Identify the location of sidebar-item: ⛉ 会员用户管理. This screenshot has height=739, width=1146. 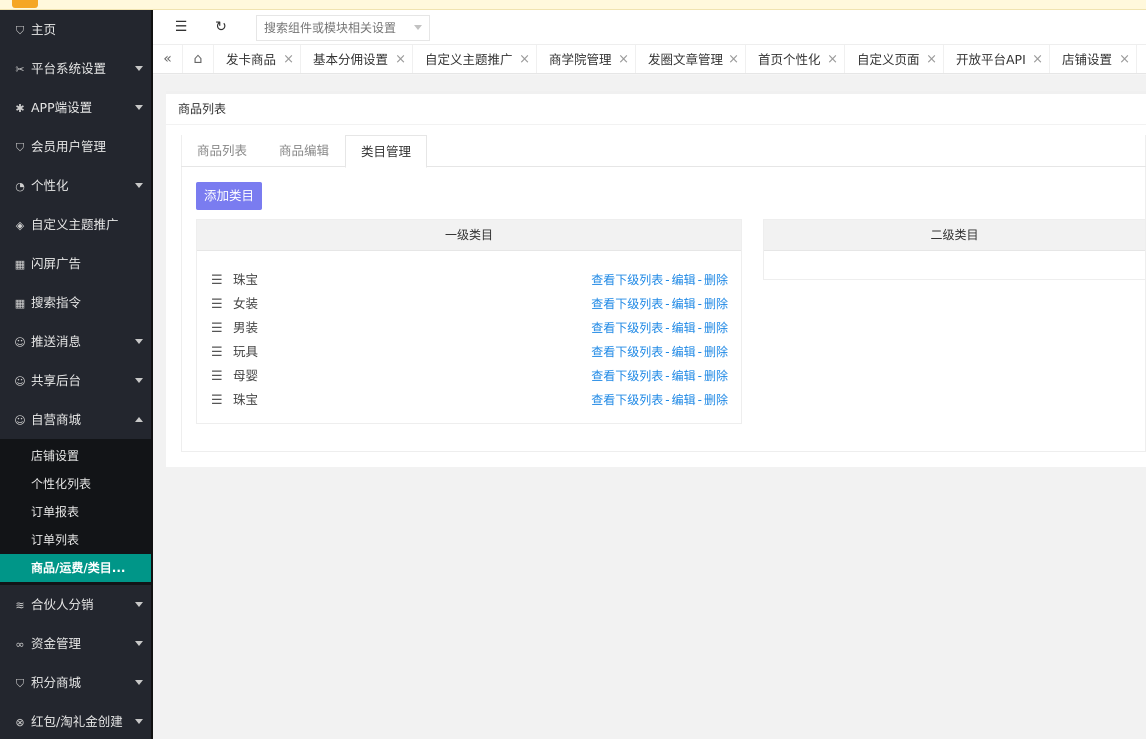
(75, 146).